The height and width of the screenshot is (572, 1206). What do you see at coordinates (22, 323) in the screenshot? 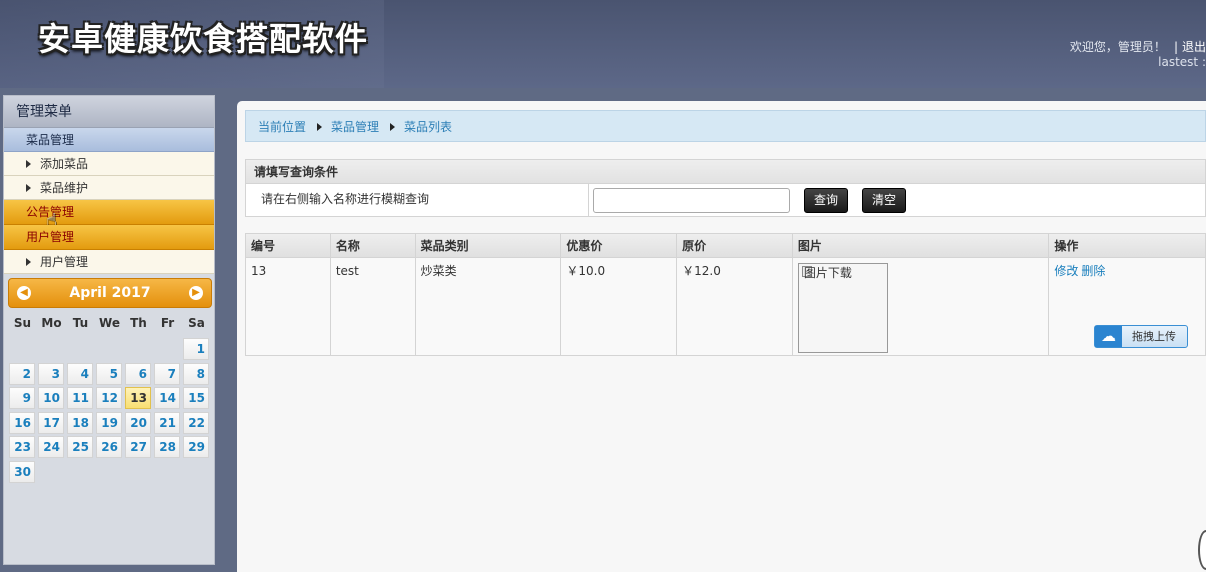
I see `weekday-label: Su` at bounding box center [22, 323].